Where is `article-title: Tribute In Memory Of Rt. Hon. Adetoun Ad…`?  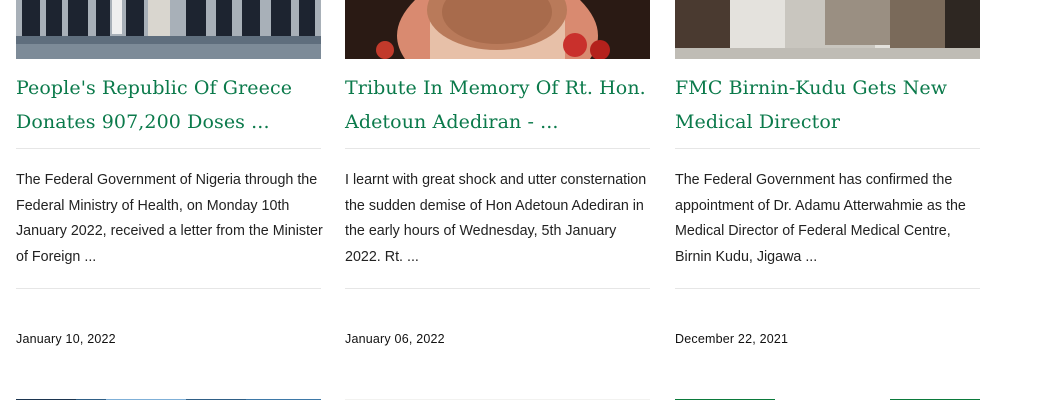
article-title: Tribute In Memory Of Rt. Hon. Adetoun Ad… is located at coordinates (497, 105).